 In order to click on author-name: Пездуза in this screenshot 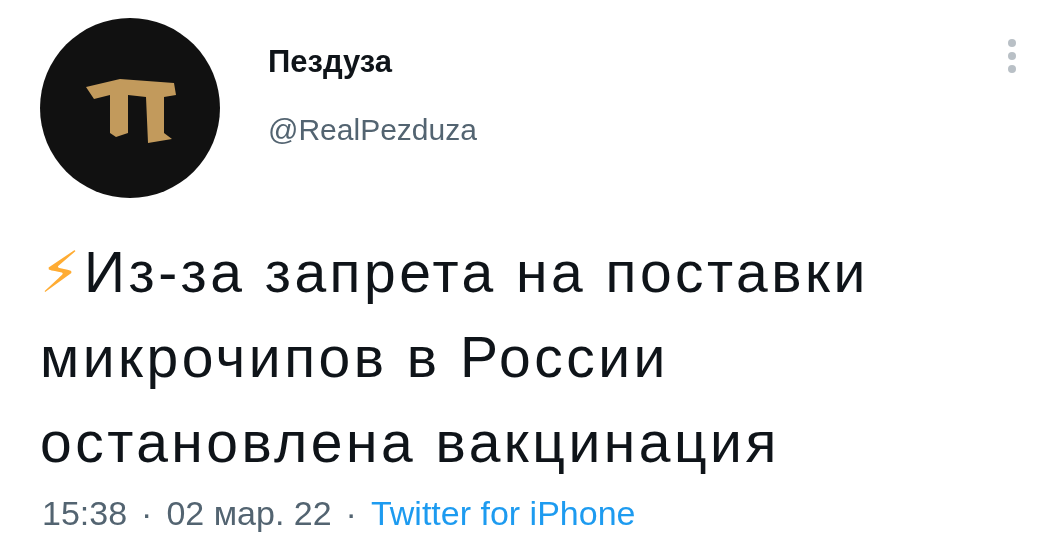, I will do `click(637, 62)`.